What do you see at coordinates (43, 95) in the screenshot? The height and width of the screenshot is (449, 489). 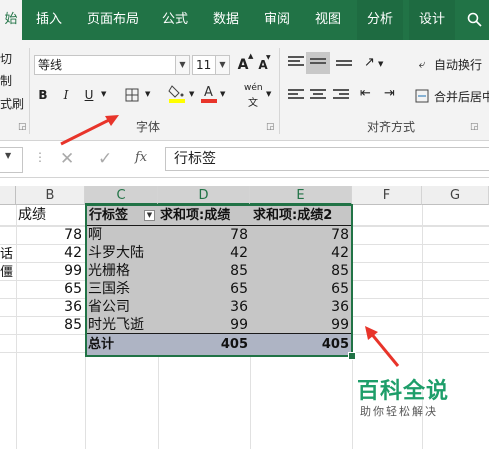 I see `bold-button: B` at bounding box center [43, 95].